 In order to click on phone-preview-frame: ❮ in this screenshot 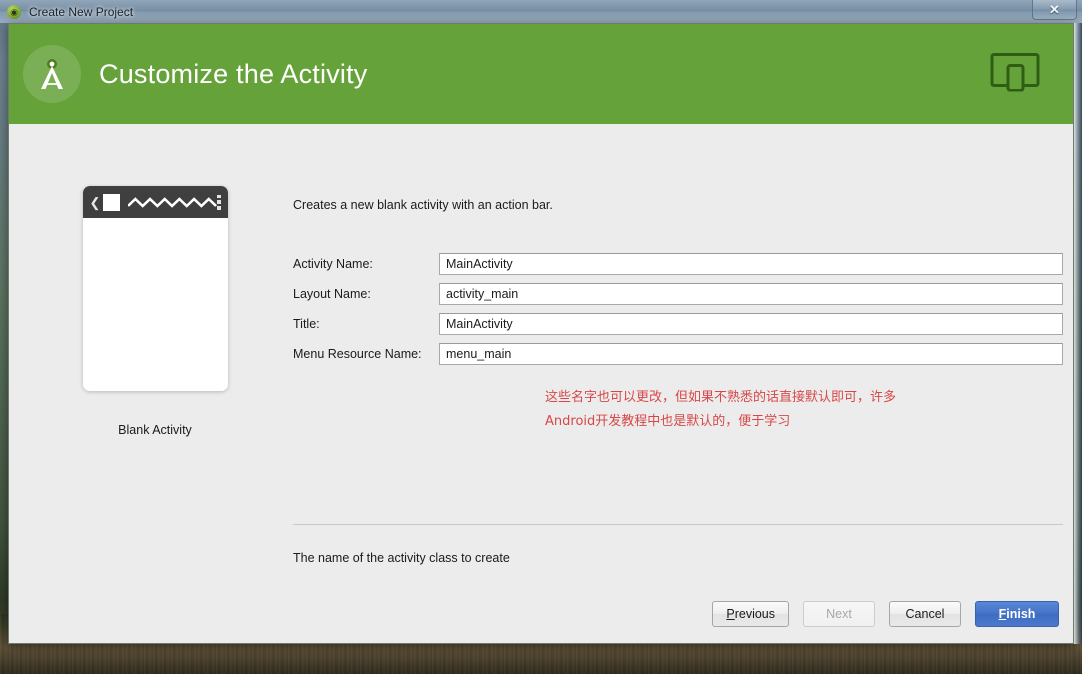, I will do `click(155, 288)`.